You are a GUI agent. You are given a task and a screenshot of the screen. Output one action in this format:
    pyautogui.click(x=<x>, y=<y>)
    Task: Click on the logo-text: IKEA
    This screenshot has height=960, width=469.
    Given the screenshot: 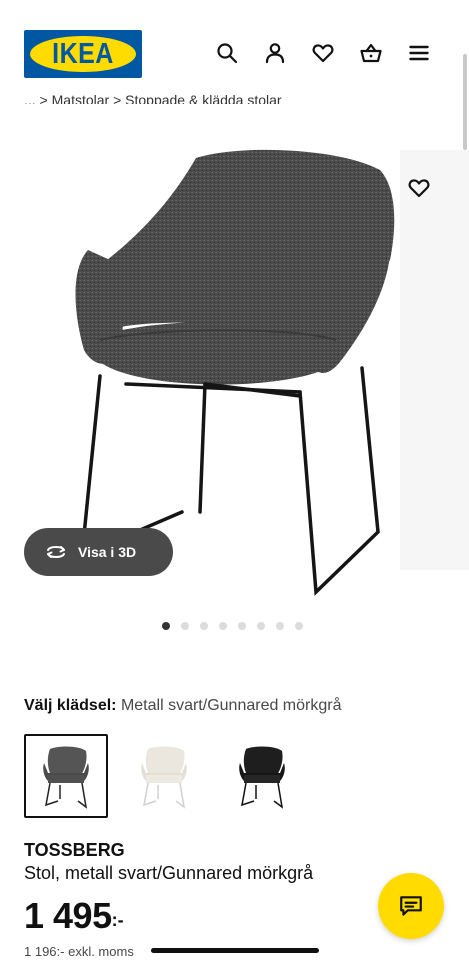 What is the action you would take?
    pyautogui.click(x=83, y=53)
    